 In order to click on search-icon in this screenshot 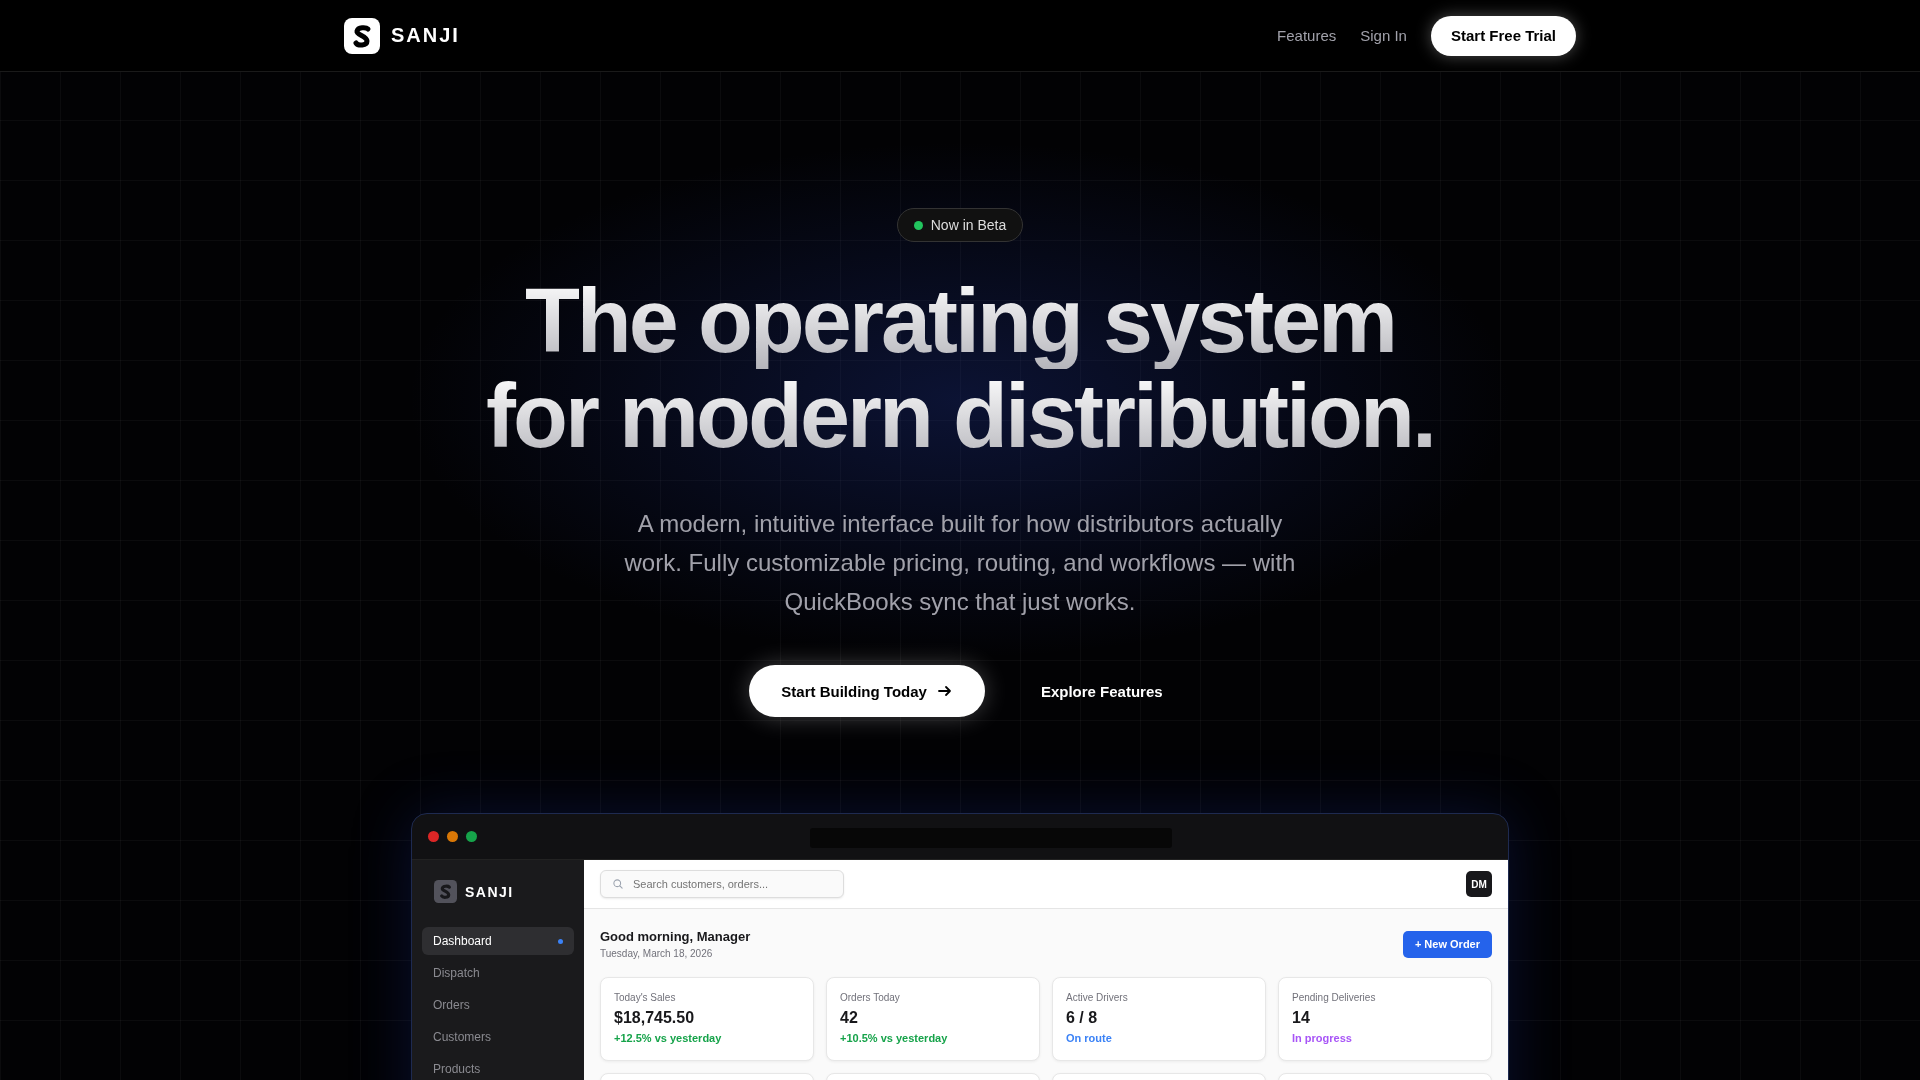, I will do `click(618, 884)`.